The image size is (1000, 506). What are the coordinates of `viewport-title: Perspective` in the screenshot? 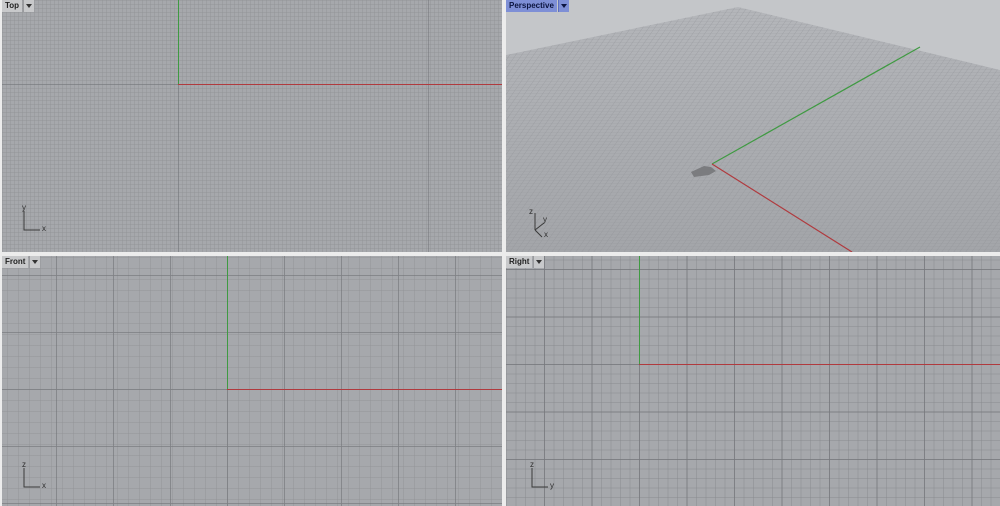 It's located at (531, 6).